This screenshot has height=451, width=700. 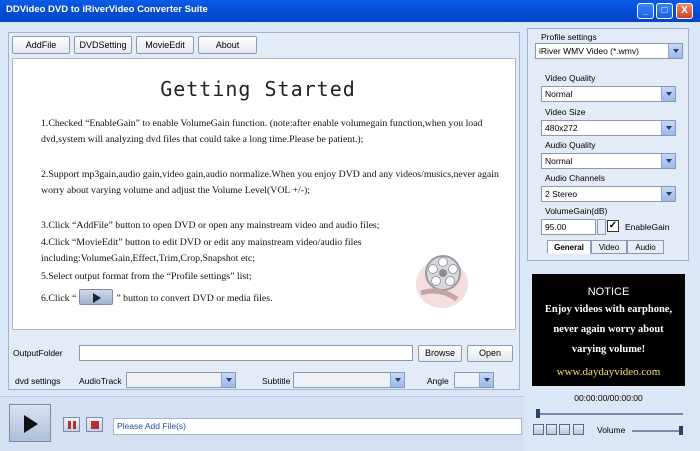 I want to click on tab-video: Video, so click(x=609, y=247).